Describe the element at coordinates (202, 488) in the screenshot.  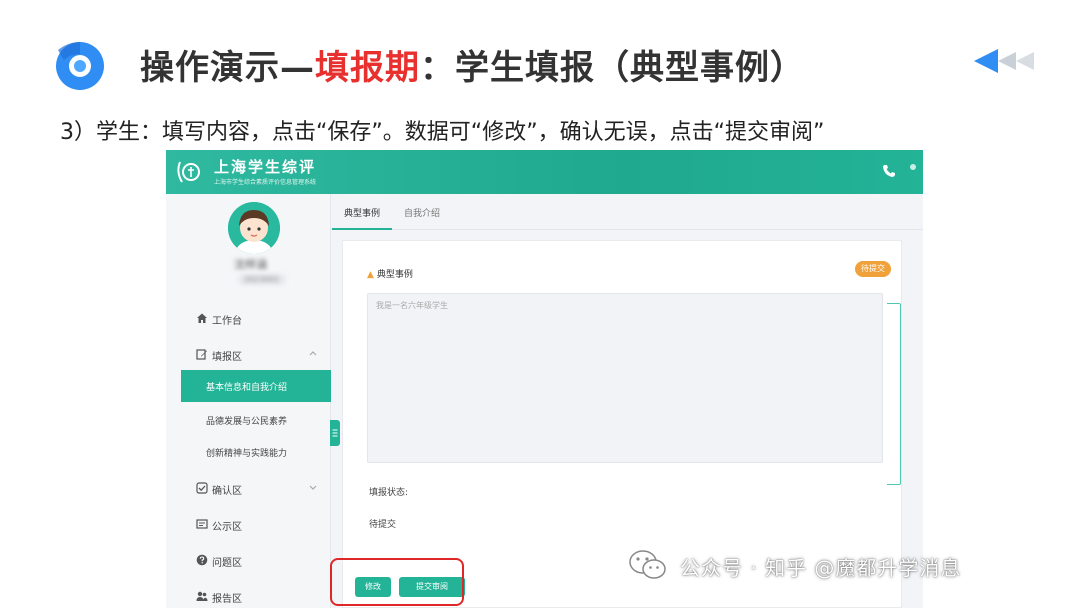
I see `check-icon` at that location.